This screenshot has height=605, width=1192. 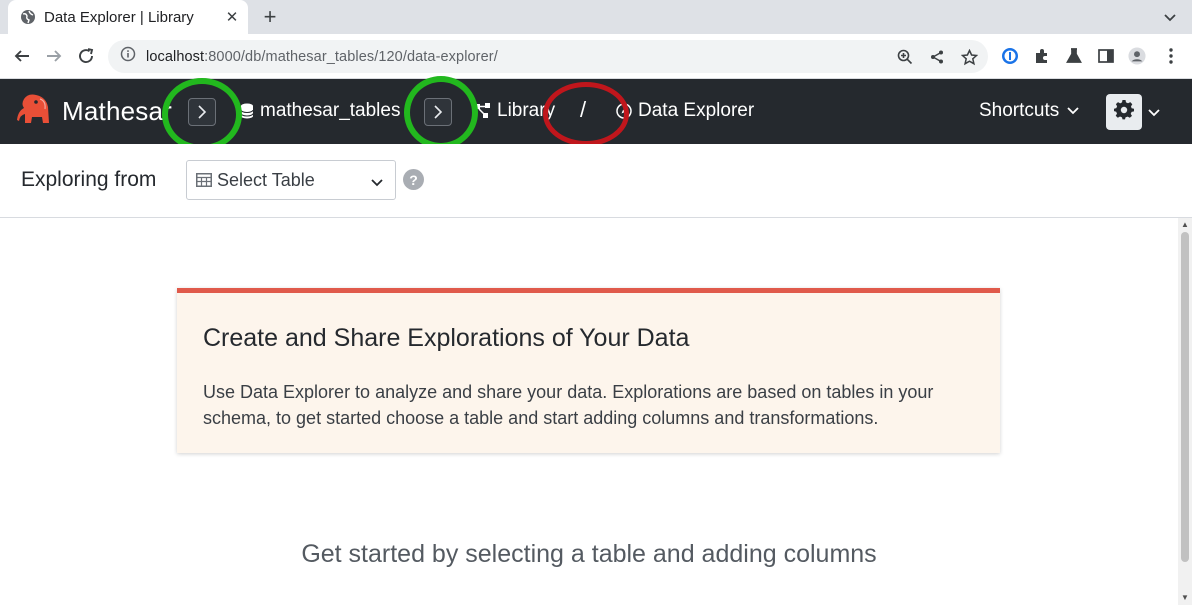 What do you see at coordinates (266, 179) in the screenshot?
I see `table-select-value: Select Table` at bounding box center [266, 179].